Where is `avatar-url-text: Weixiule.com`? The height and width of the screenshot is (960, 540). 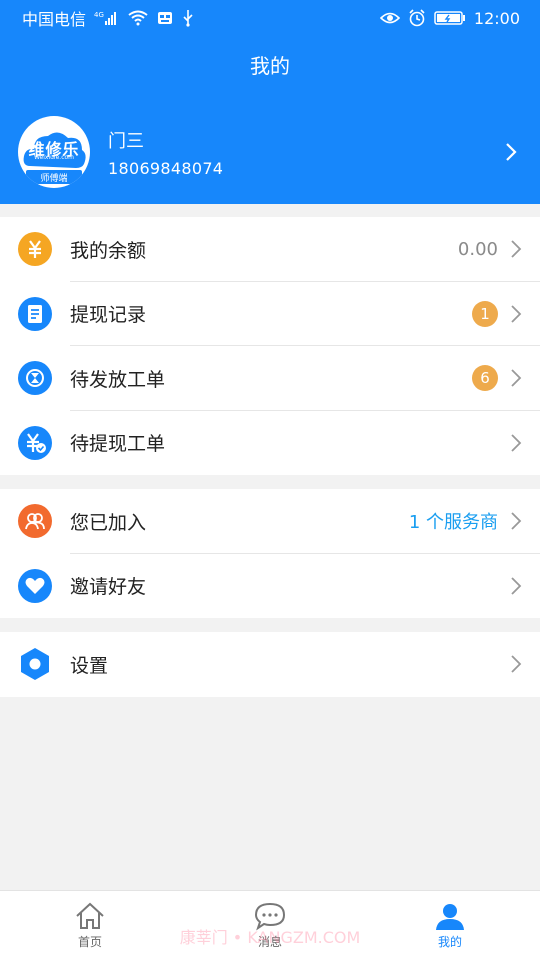
avatar-url-text: Weixiule.com is located at coordinates (54, 157).